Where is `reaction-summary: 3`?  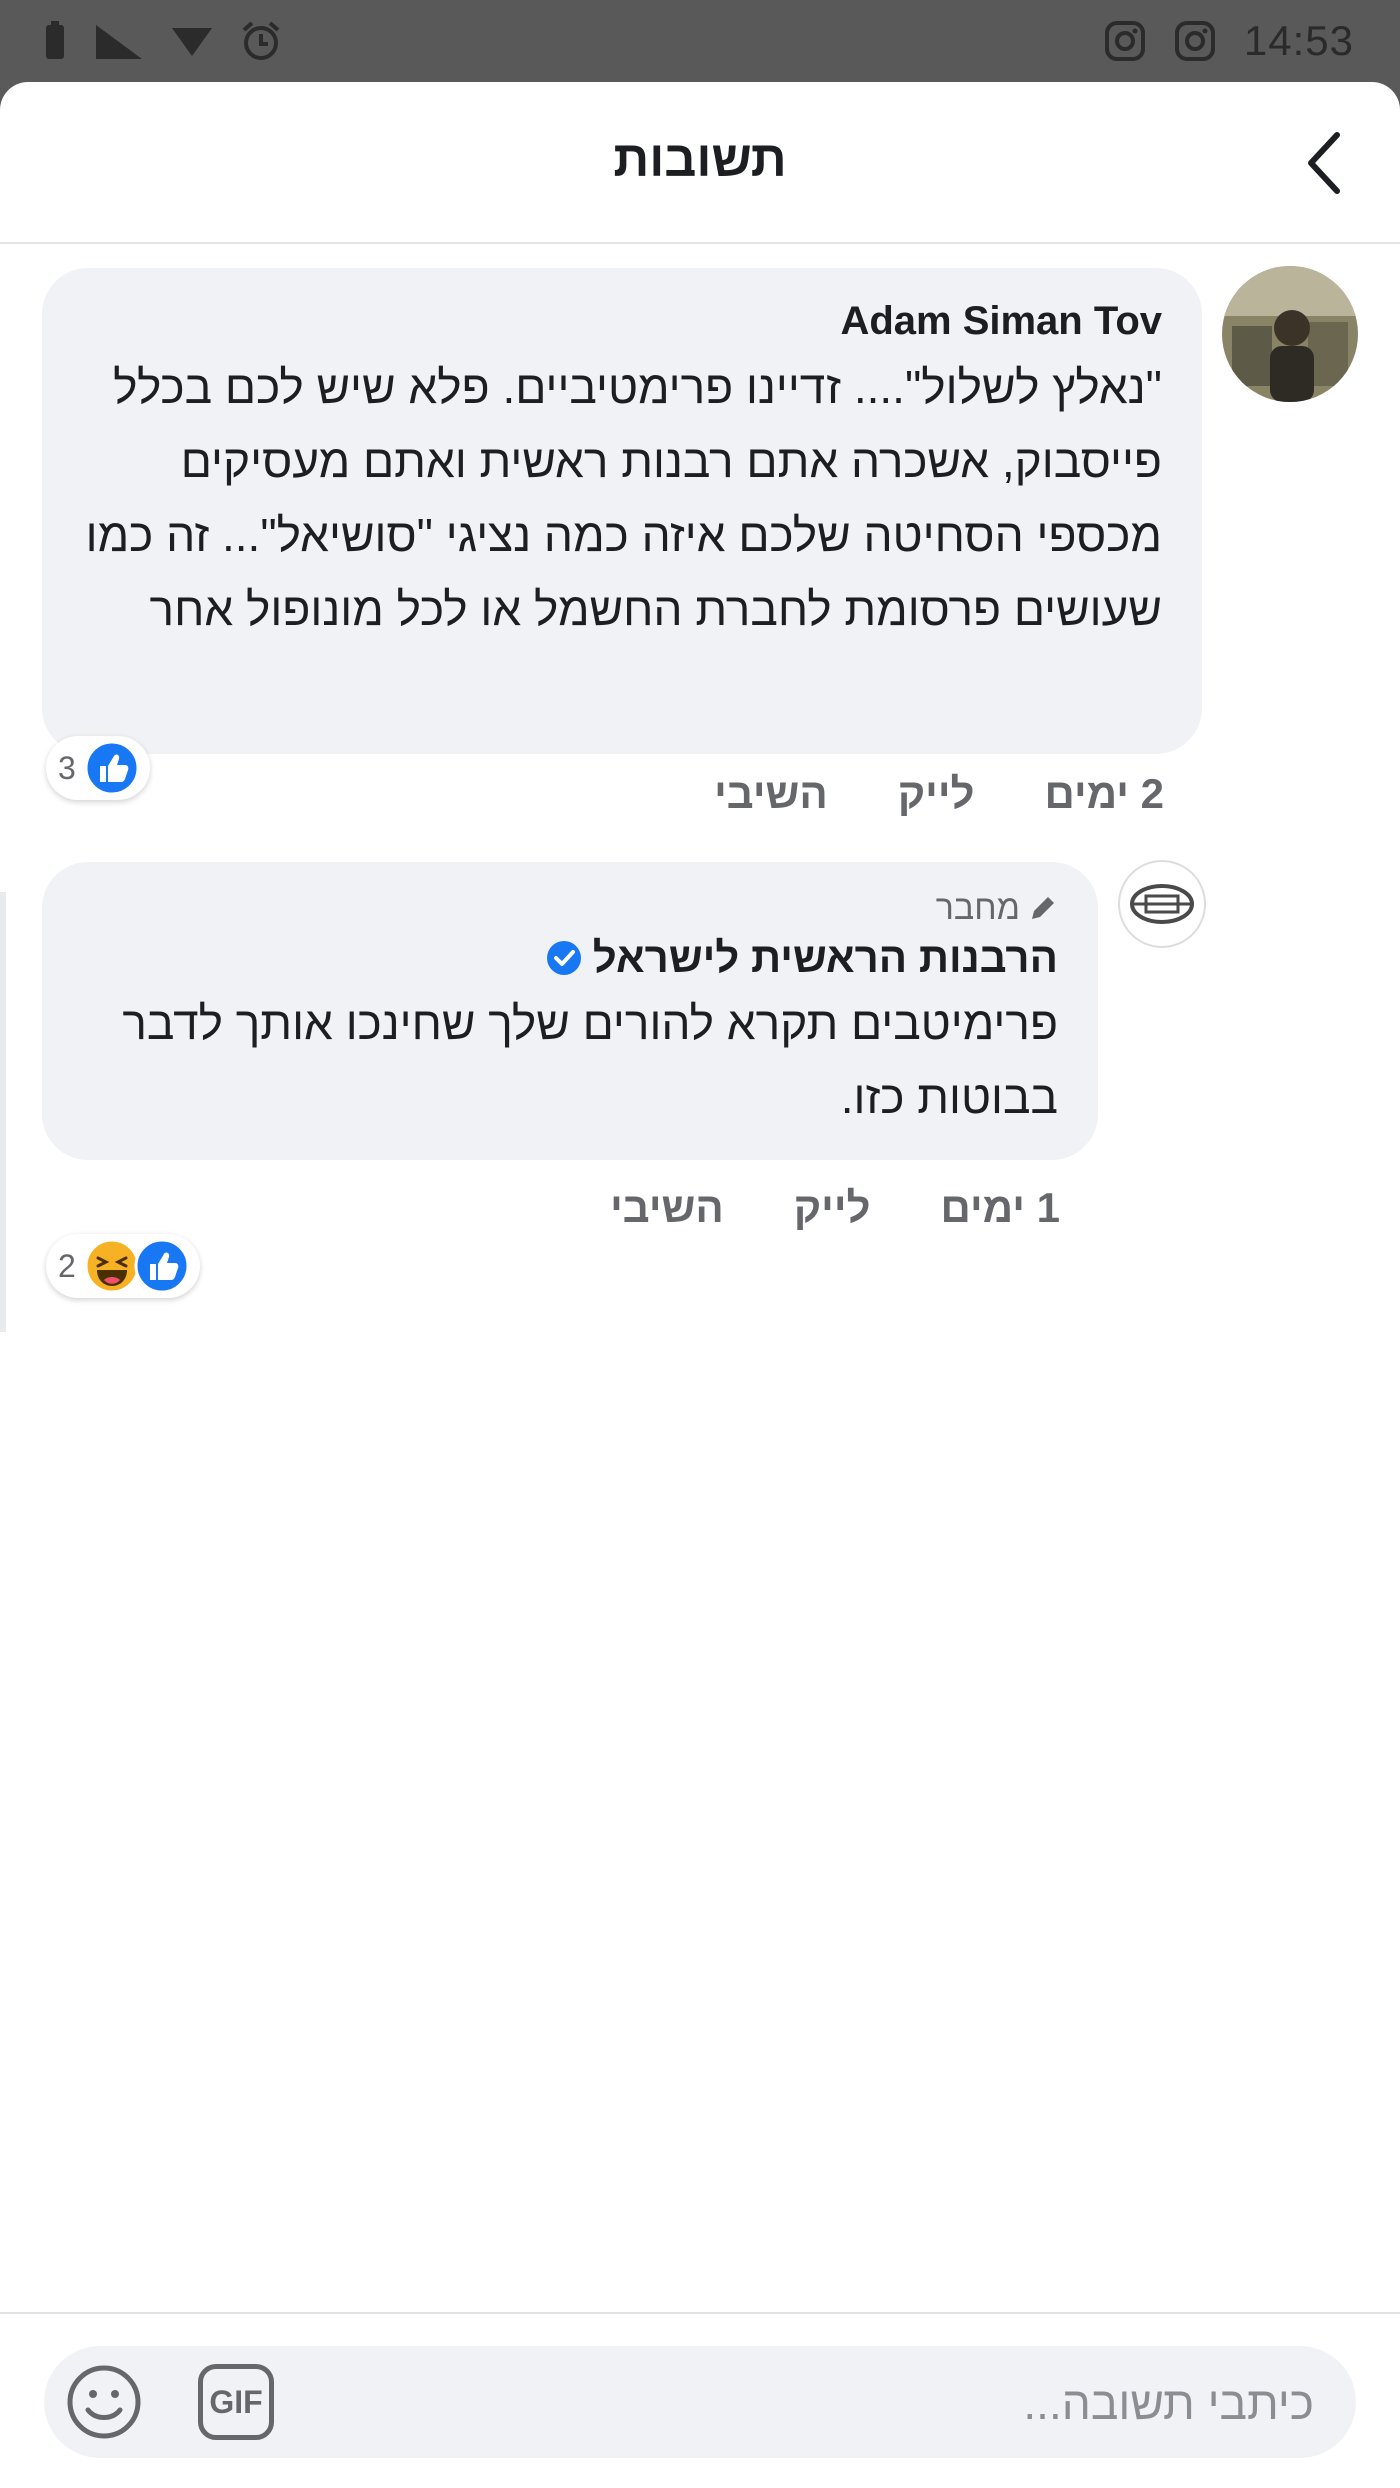 reaction-summary: 3 is located at coordinates (98, 768).